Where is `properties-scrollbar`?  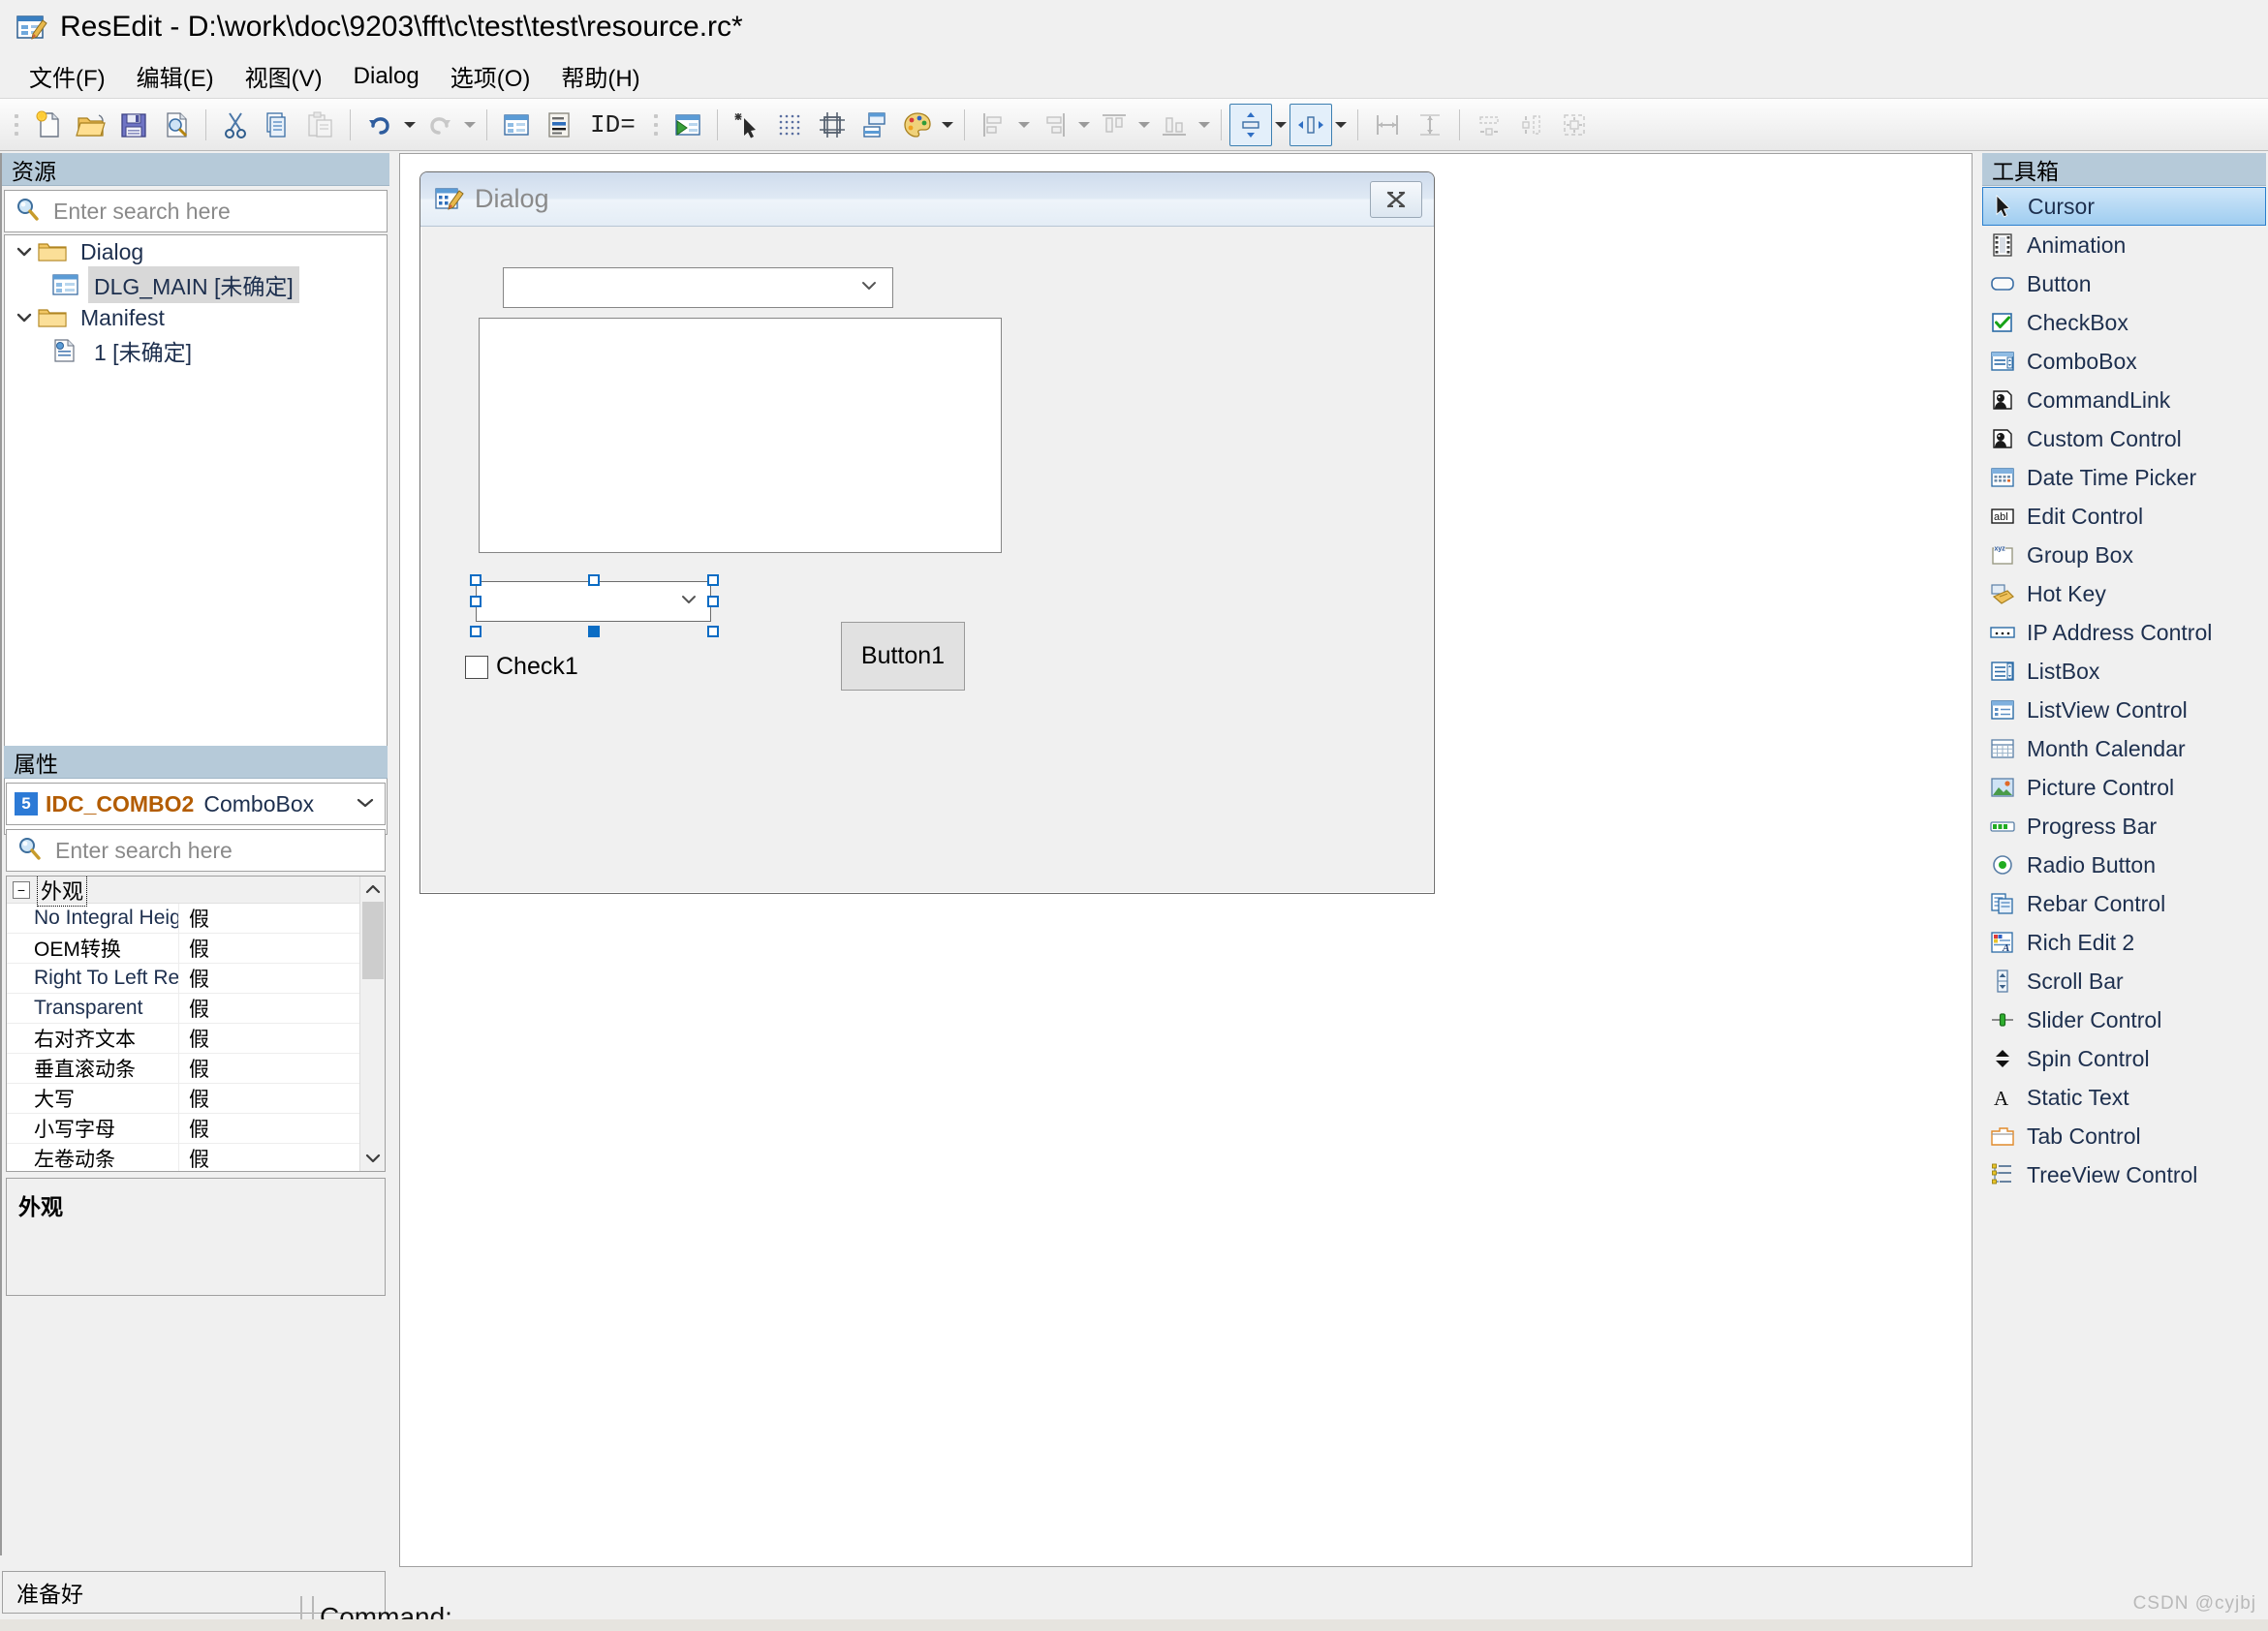 properties-scrollbar is located at coordinates (372, 1024).